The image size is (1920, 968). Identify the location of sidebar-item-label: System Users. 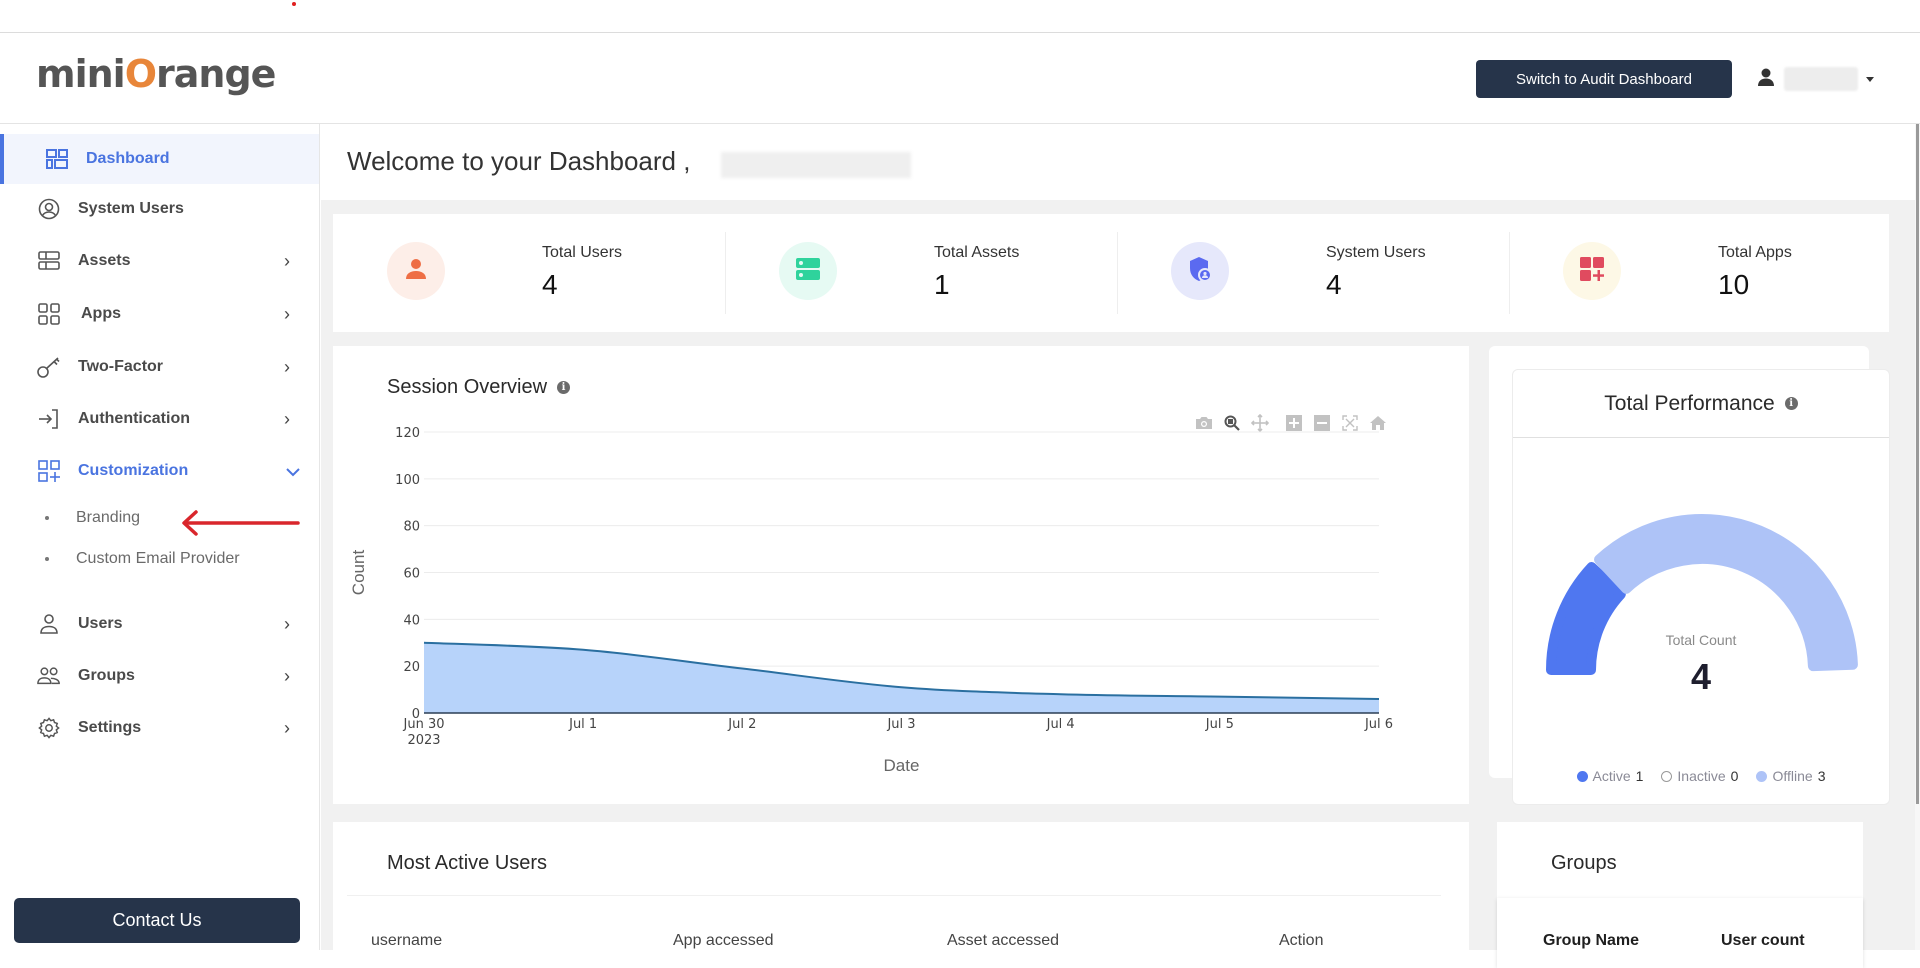
(131, 208).